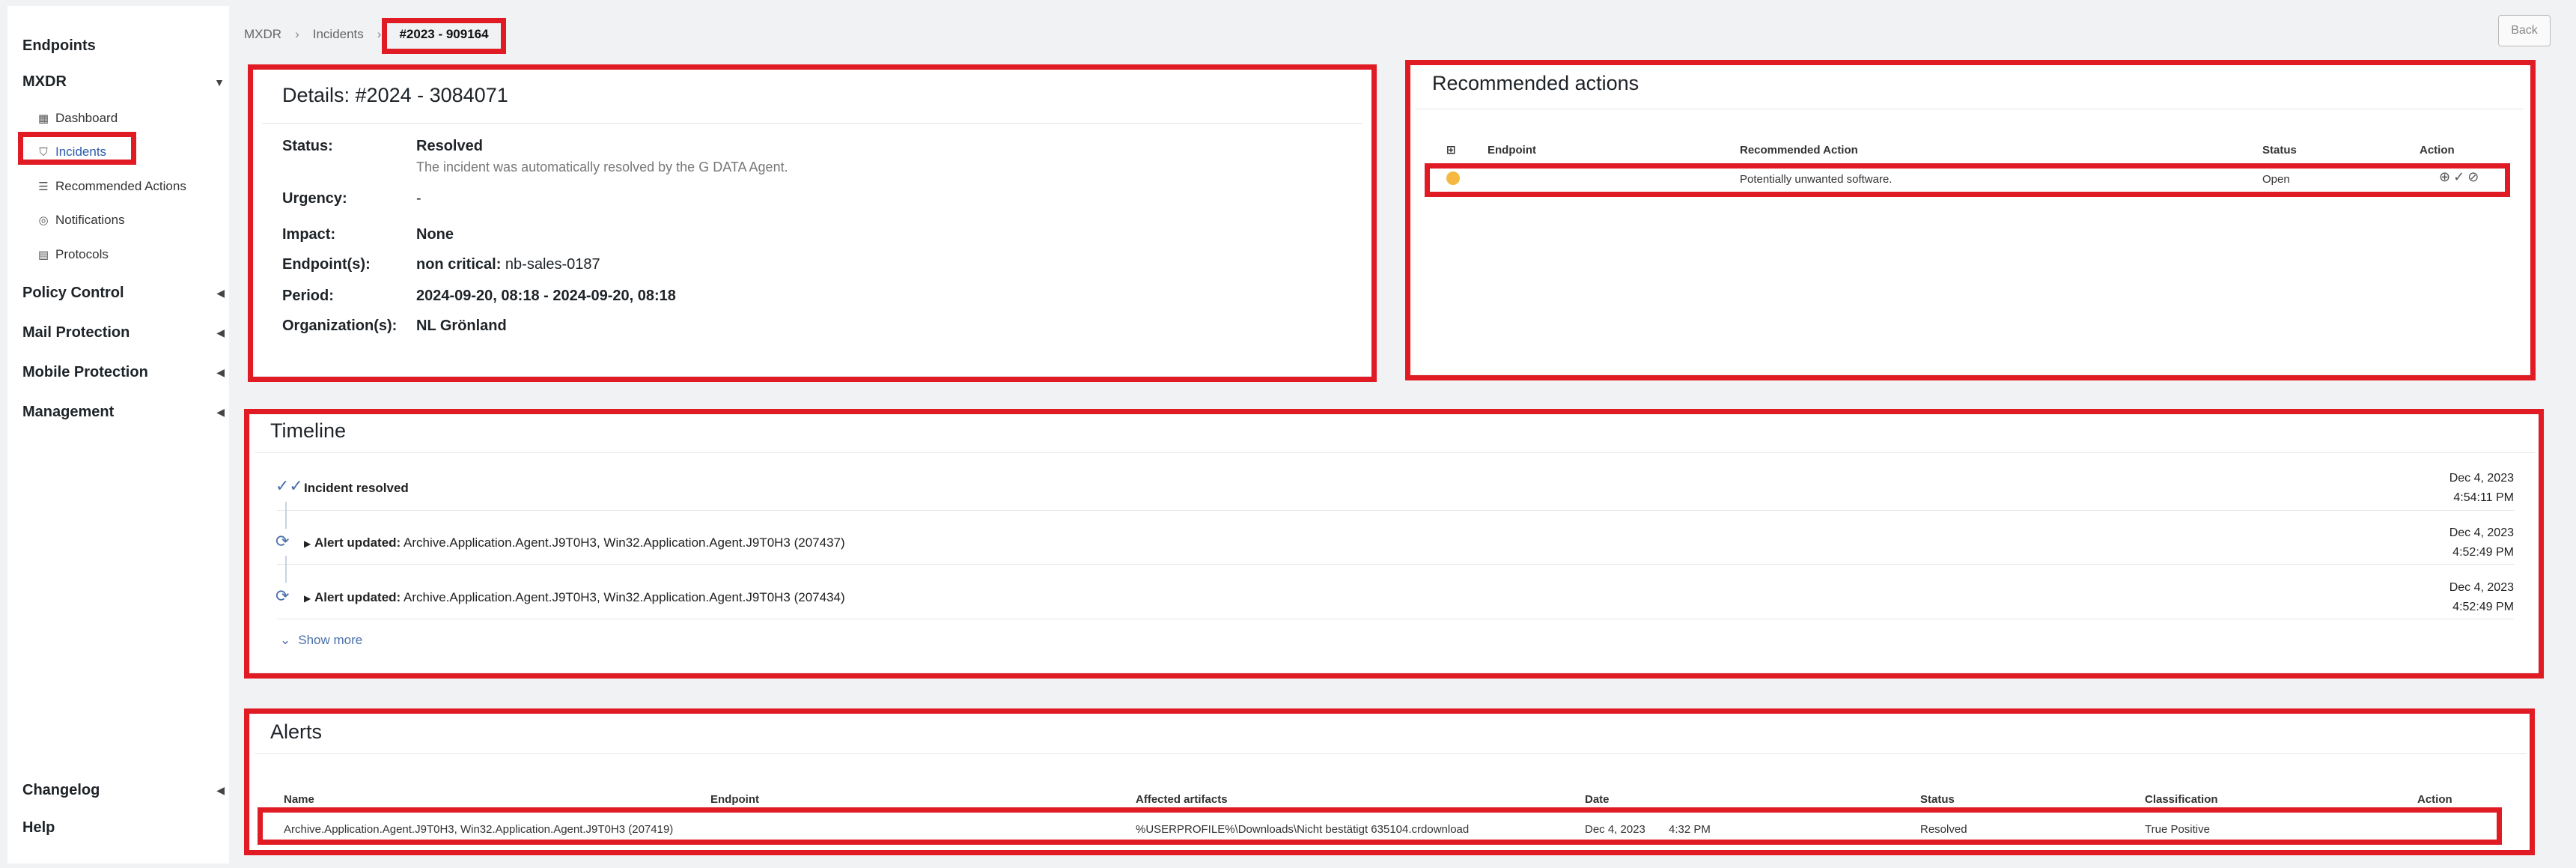 The height and width of the screenshot is (868, 2576). What do you see at coordinates (123, 828) in the screenshot?
I see `sidebar-item-help: Help` at bounding box center [123, 828].